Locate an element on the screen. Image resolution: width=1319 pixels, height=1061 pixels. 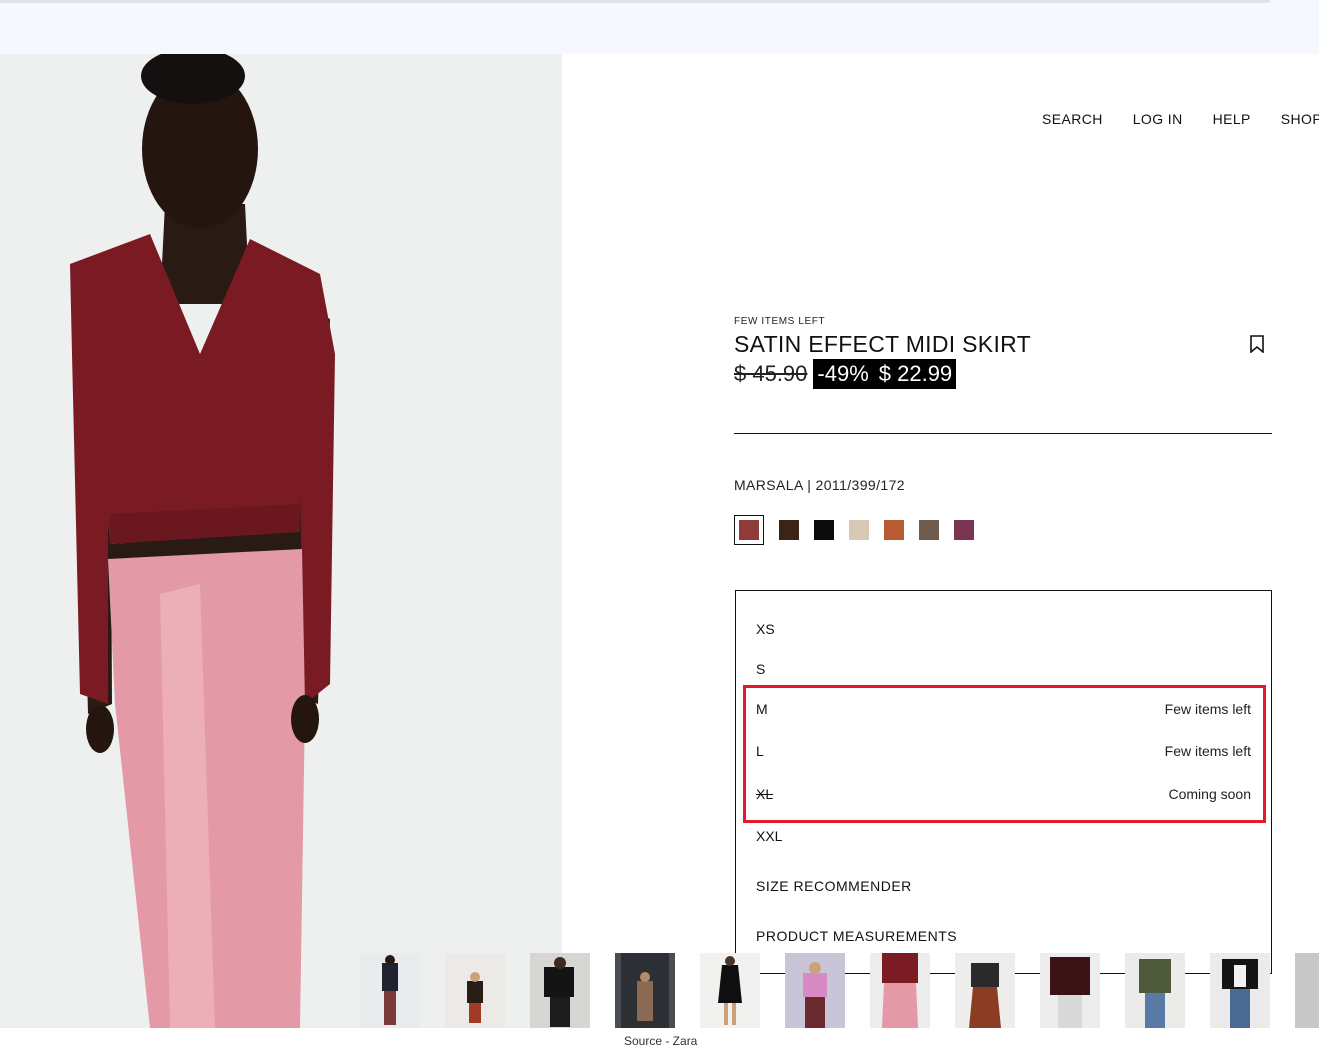
size-label: M is located at coordinates (762, 709).